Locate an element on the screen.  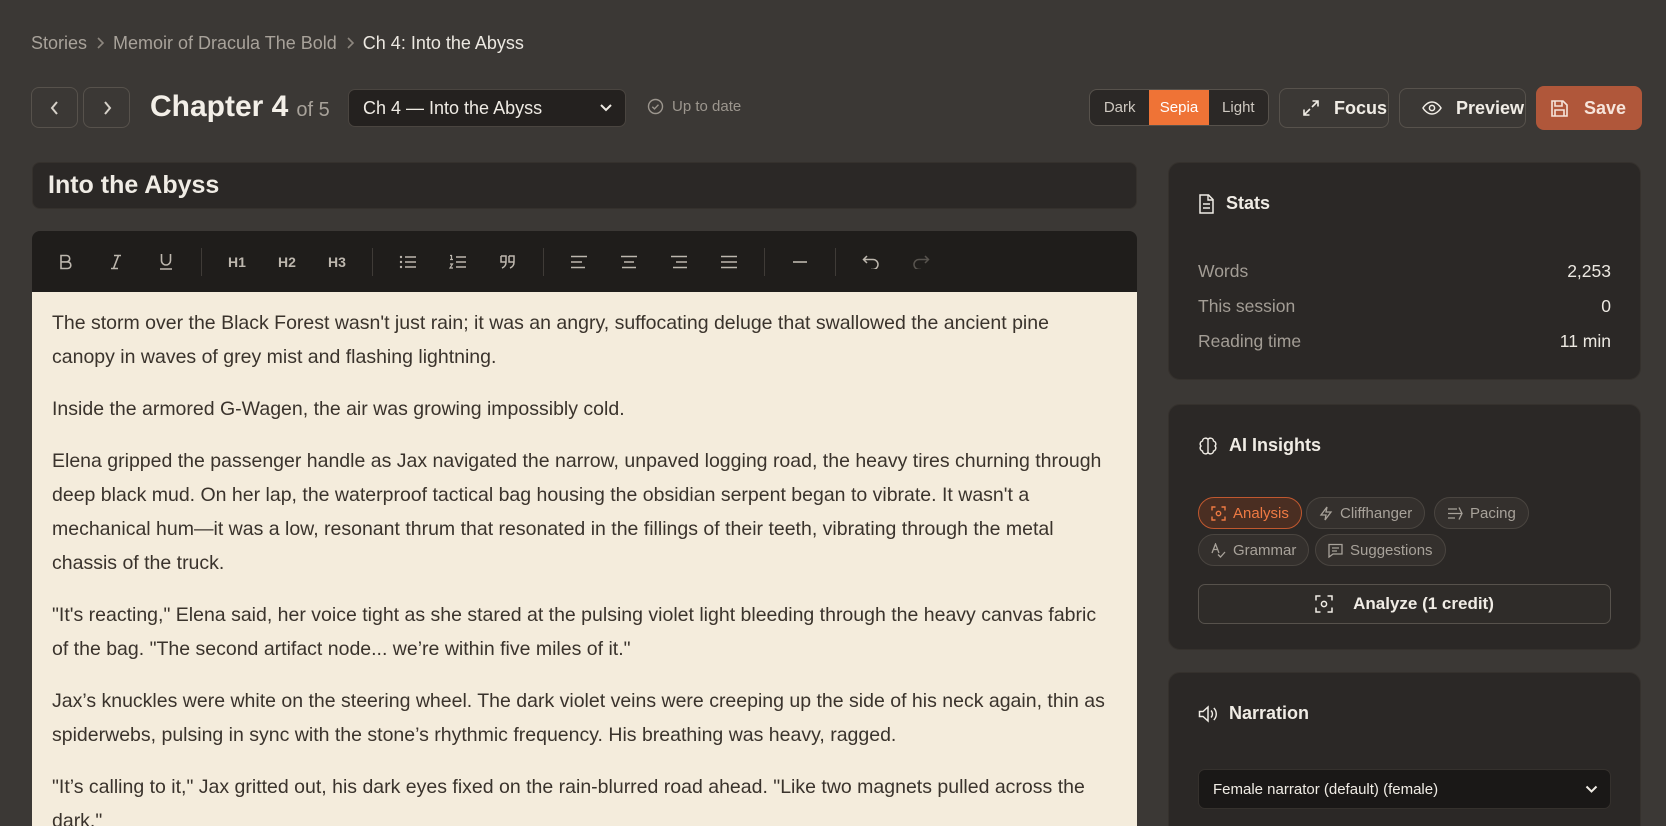
bullet-list-icon is located at coordinates (408, 262).